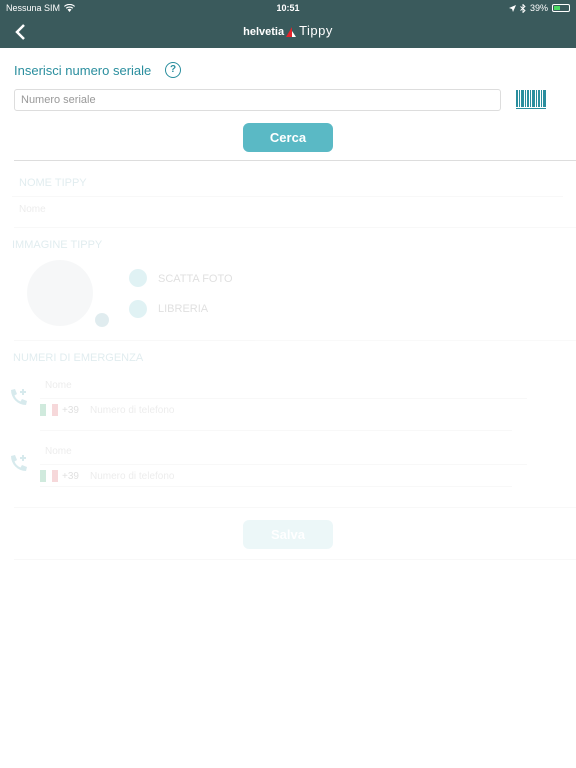 This screenshot has height=768, width=576. What do you see at coordinates (276, 486) in the screenshot?
I see `contact-2-number-border` at bounding box center [276, 486].